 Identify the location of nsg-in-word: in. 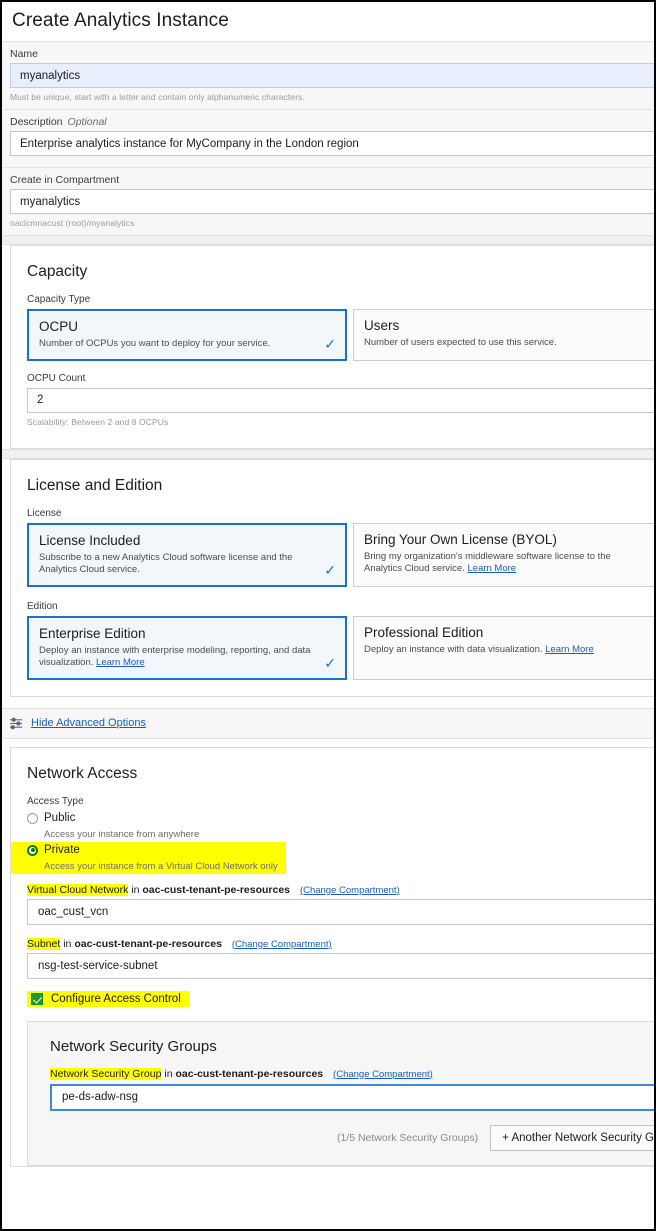
(168, 1073).